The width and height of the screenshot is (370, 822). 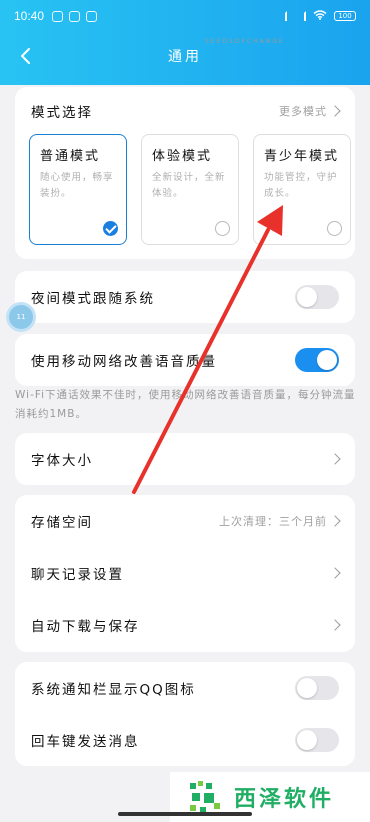 What do you see at coordinates (185, 42) in the screenshot?
I see `top-header: 10:40 100 通用` at bounding box center [185, 42].